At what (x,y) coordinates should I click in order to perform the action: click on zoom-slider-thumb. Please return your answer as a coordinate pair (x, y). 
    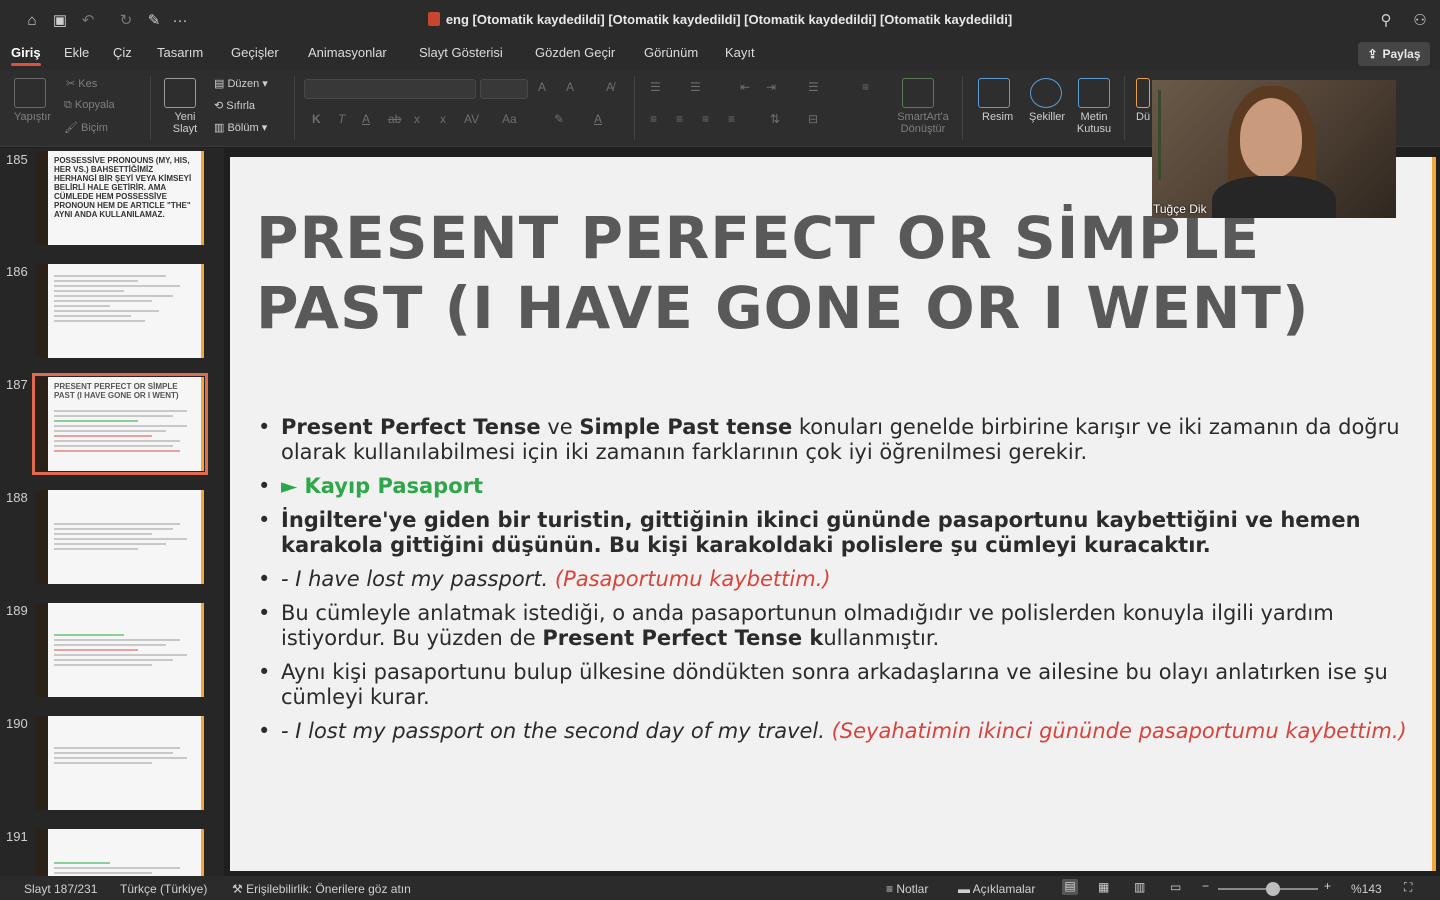
    Looking at the image, I should click on (1273, 889).